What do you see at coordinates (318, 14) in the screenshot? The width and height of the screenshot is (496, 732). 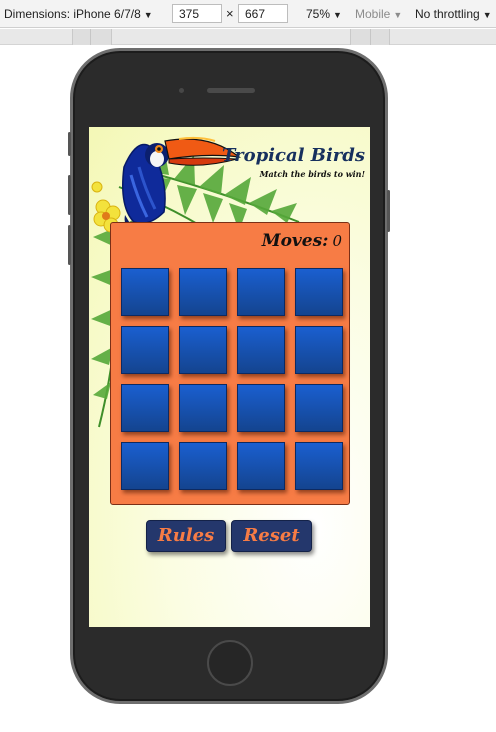 I see `zoom-label: 75%` at bounding box center [318, 14].